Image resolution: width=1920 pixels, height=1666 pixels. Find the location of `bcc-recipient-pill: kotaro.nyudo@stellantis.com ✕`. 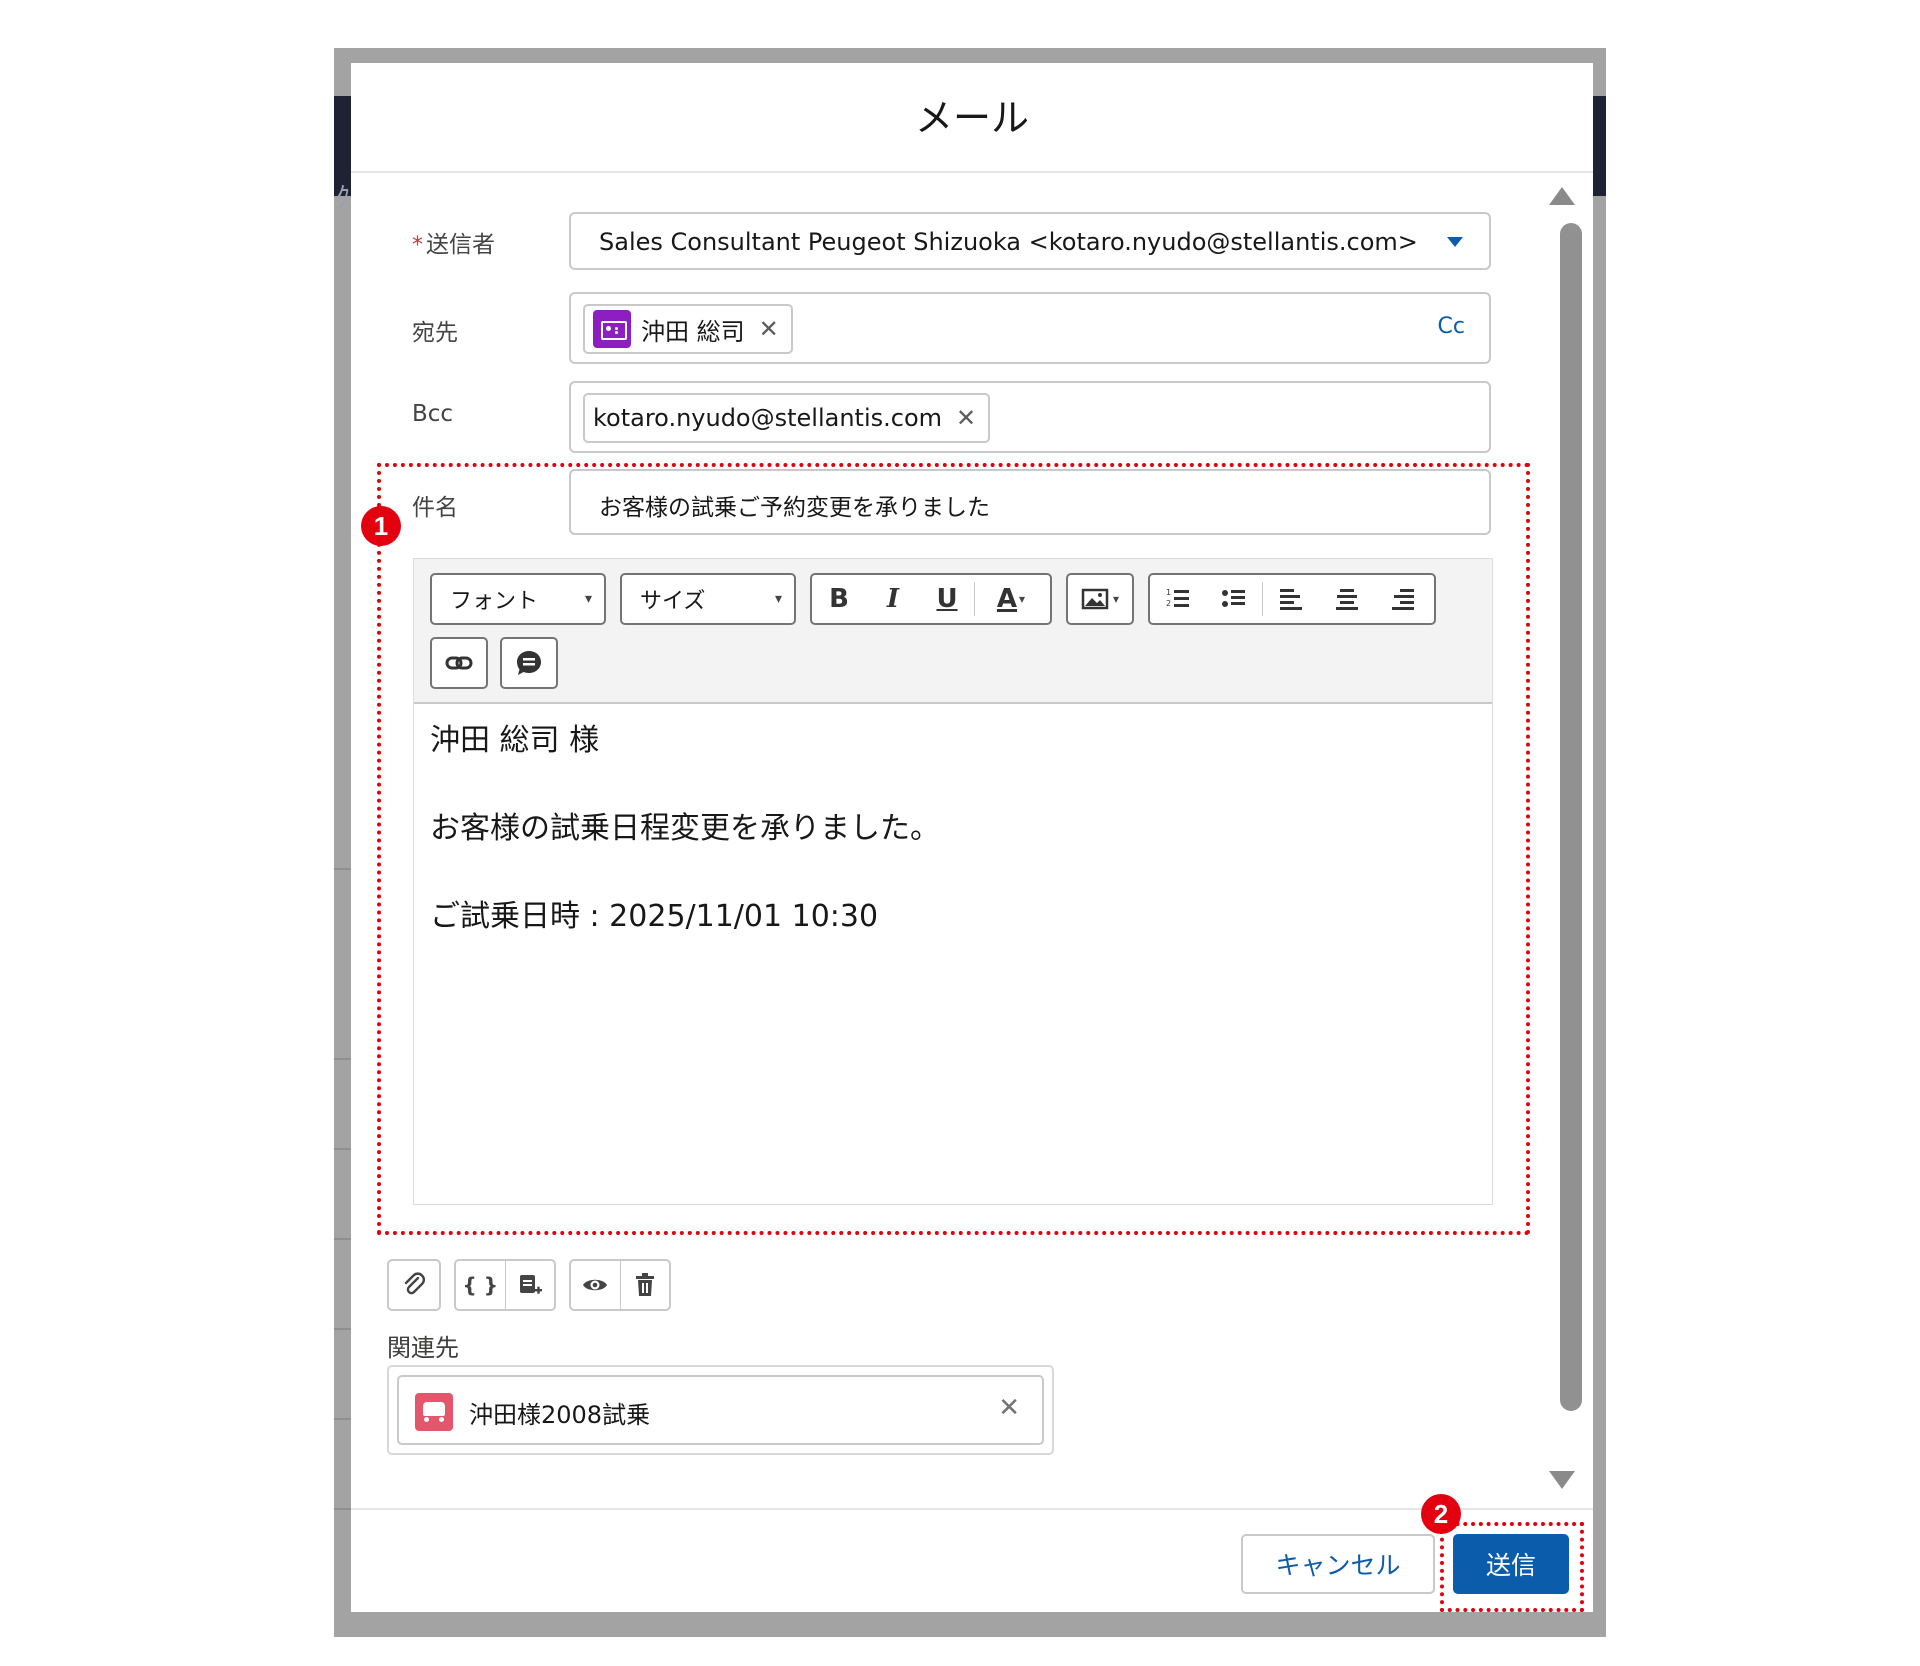

bcc-recipient-pill: kotaro.nyudo@stellantis.com ✕ is located at coordinates (787, 418).